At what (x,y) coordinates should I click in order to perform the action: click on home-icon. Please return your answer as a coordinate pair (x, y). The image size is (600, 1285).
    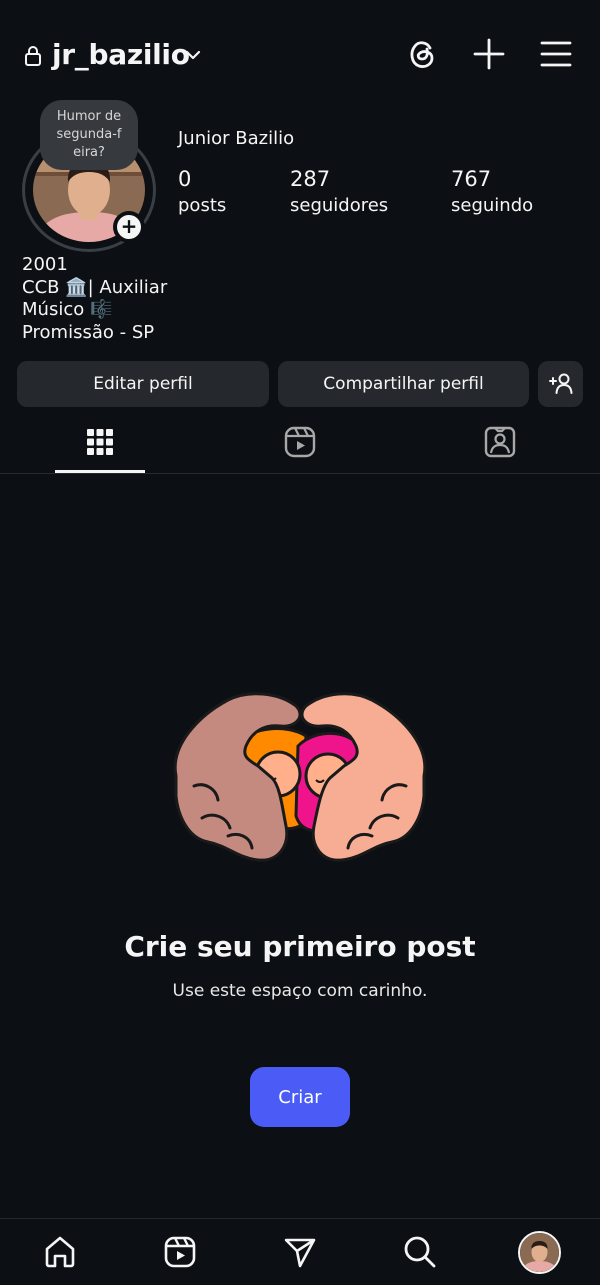
    Looking at the image, I should click on (60, 1252).